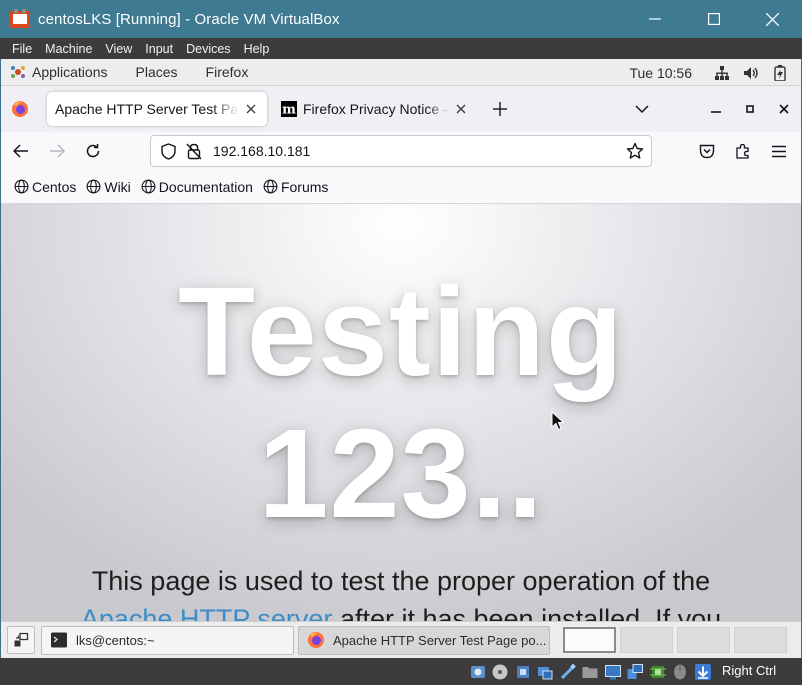 The width and height of the screenshot is (802, 685). I want to click on app-menu-button, so click(779, 151).